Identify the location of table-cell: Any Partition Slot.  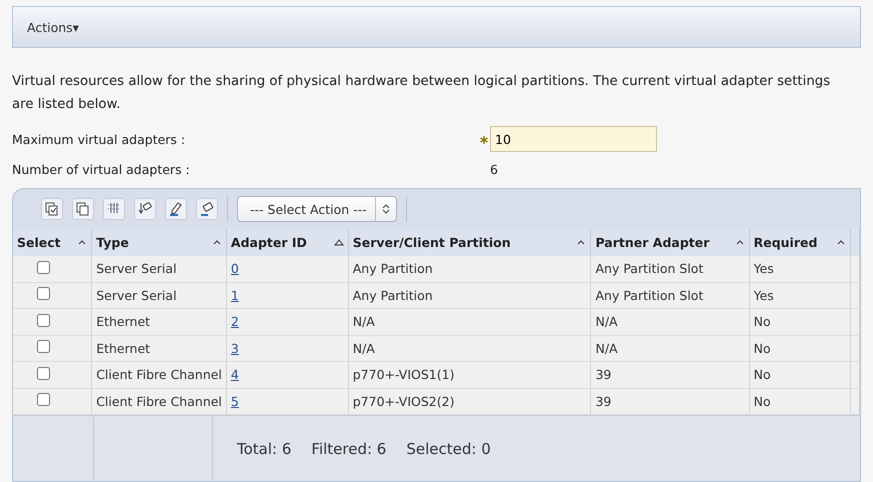
(670, 269).